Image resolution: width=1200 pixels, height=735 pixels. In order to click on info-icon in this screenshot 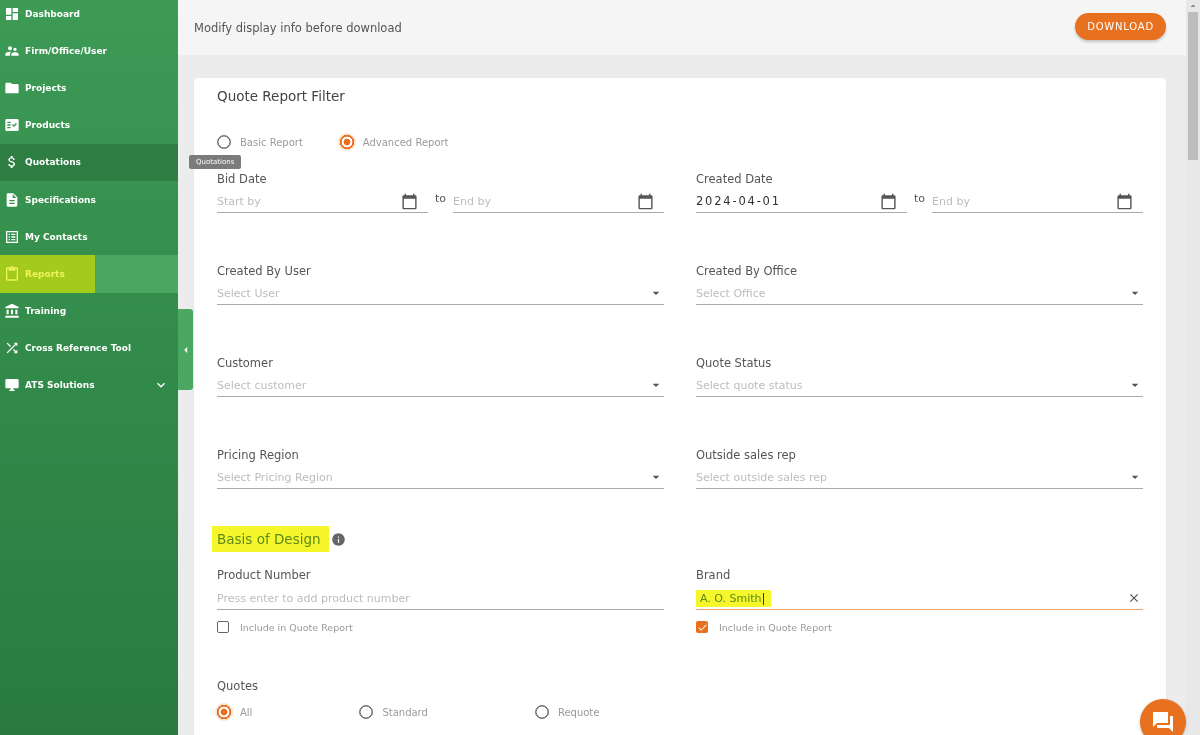, I will do `click(338, 539)`.